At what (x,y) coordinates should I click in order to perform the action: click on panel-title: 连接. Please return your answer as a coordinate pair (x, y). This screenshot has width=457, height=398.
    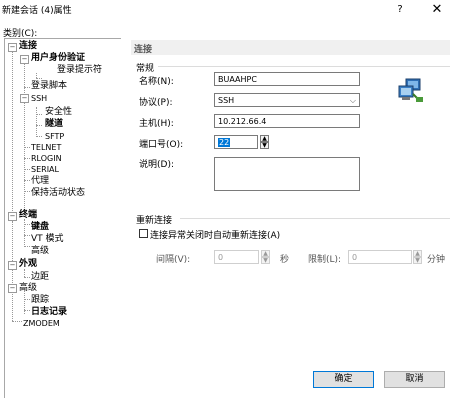
    Looking at the image, I should click on (143, 50).